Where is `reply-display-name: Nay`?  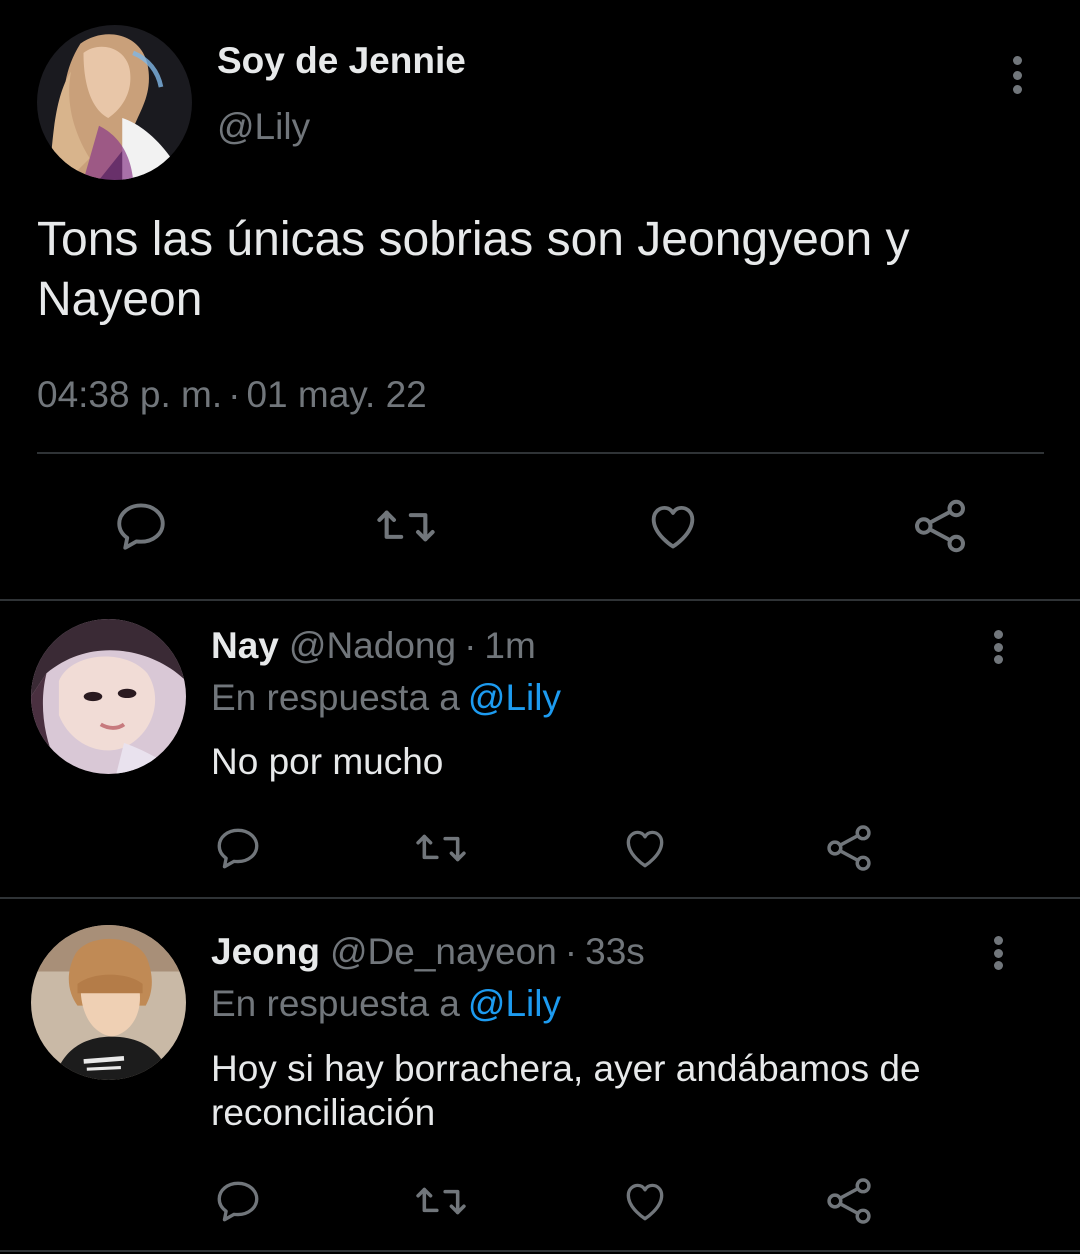
reply-display-name: Nay is located at coordinates (245, 645).